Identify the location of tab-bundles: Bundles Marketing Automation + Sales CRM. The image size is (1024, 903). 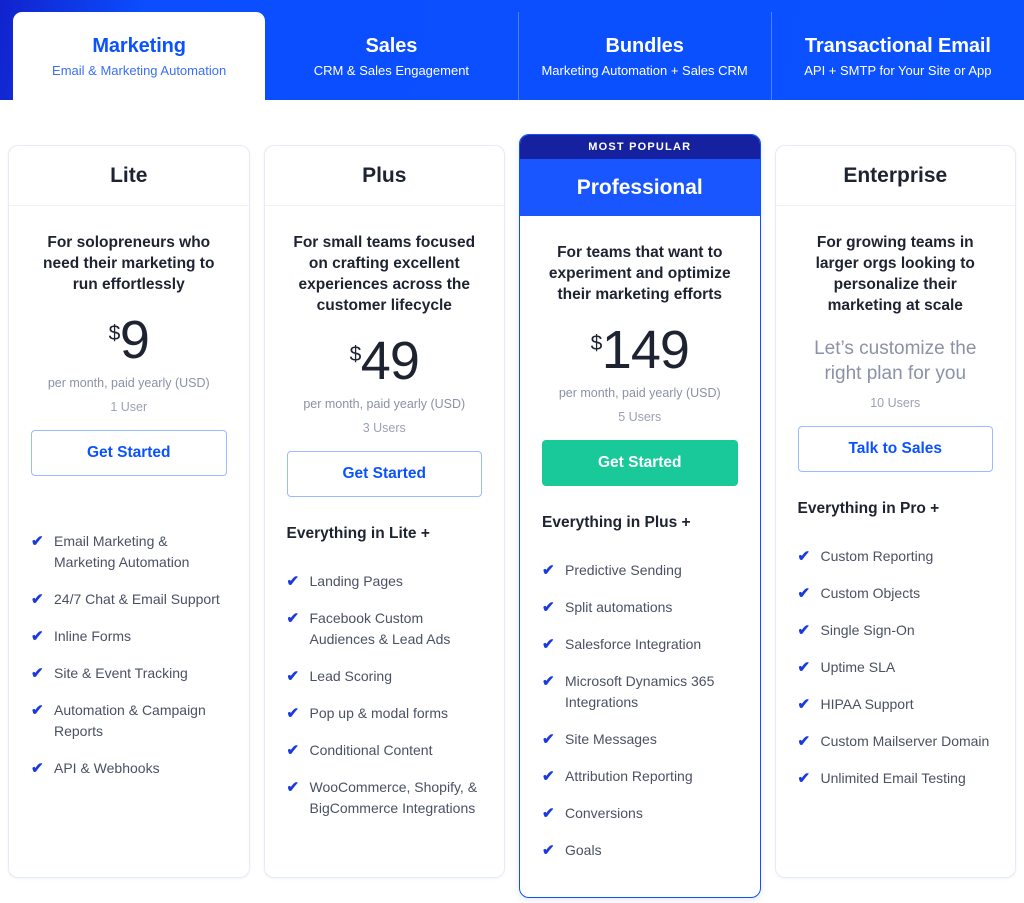
(645, 56).